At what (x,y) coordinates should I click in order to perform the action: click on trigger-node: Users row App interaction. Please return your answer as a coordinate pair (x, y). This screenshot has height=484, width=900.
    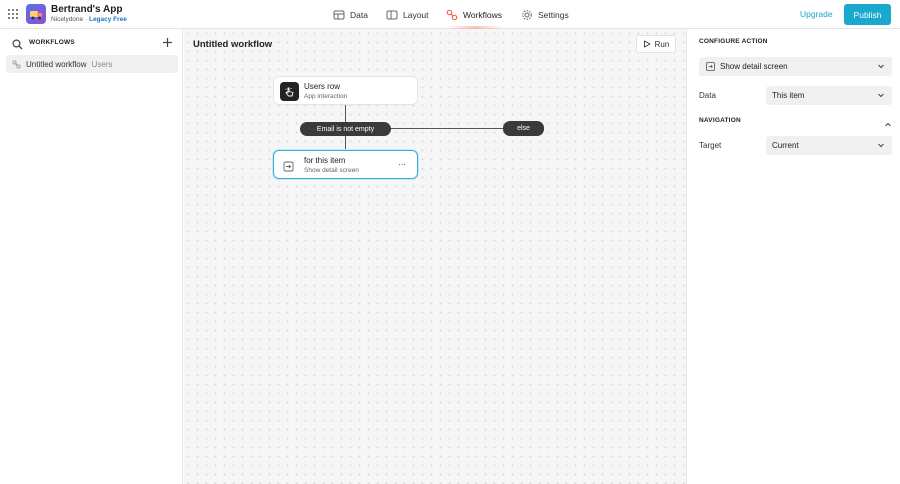
    Looking at the image, I should click on (345, 90).